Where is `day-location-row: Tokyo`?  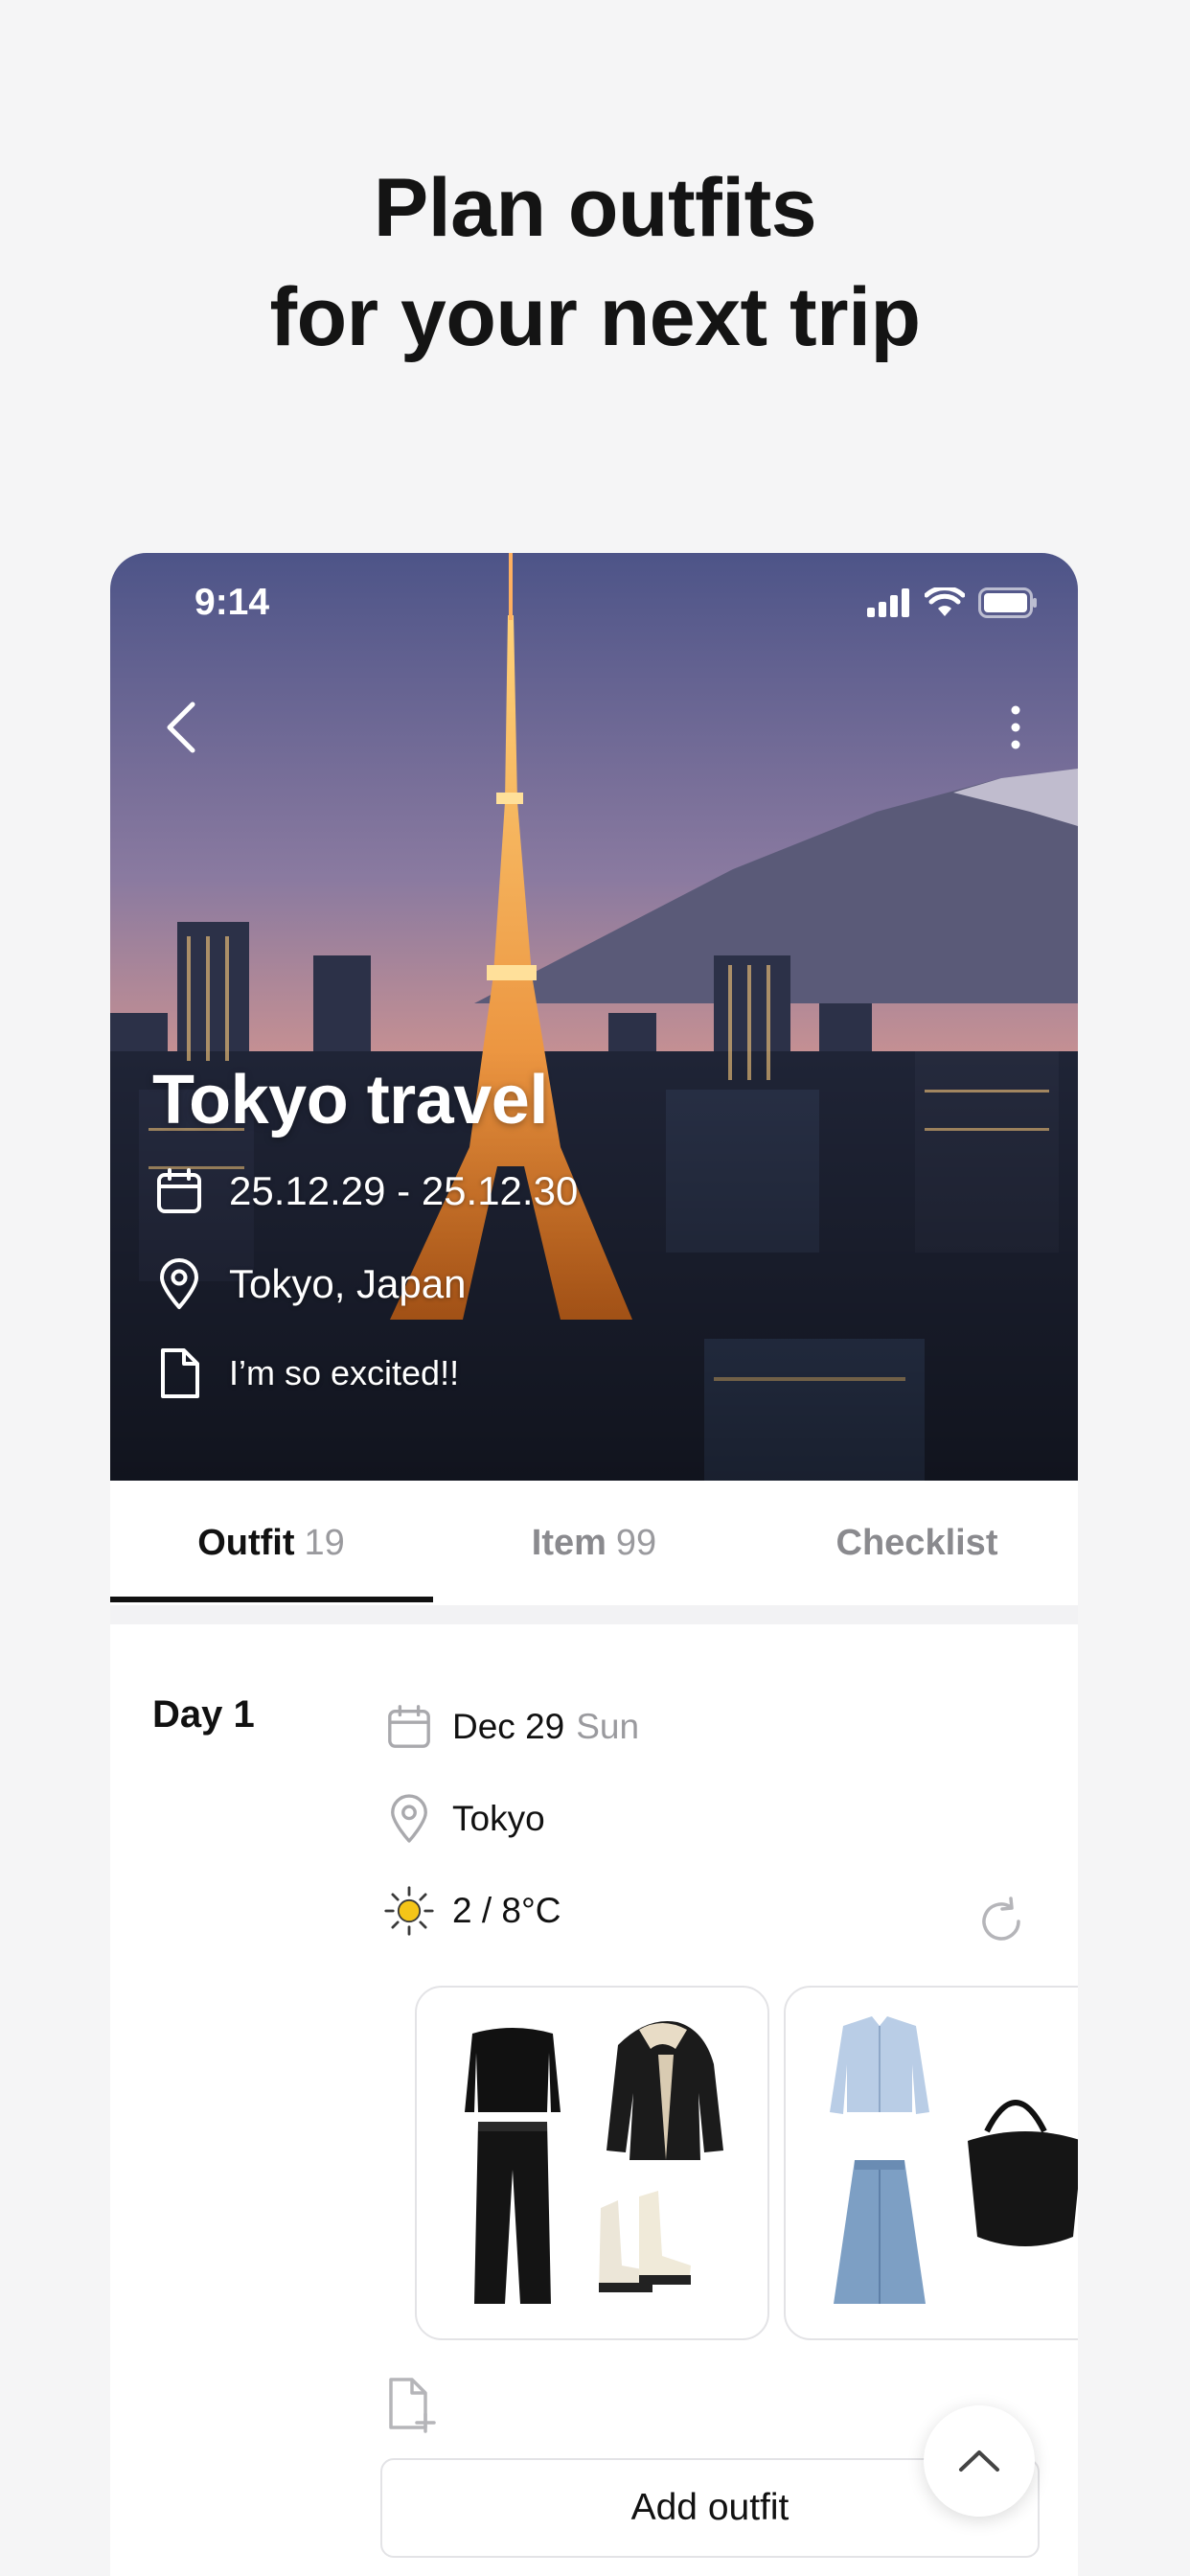
day-location-row: Tokyo is located at coordinates (464, 1819).